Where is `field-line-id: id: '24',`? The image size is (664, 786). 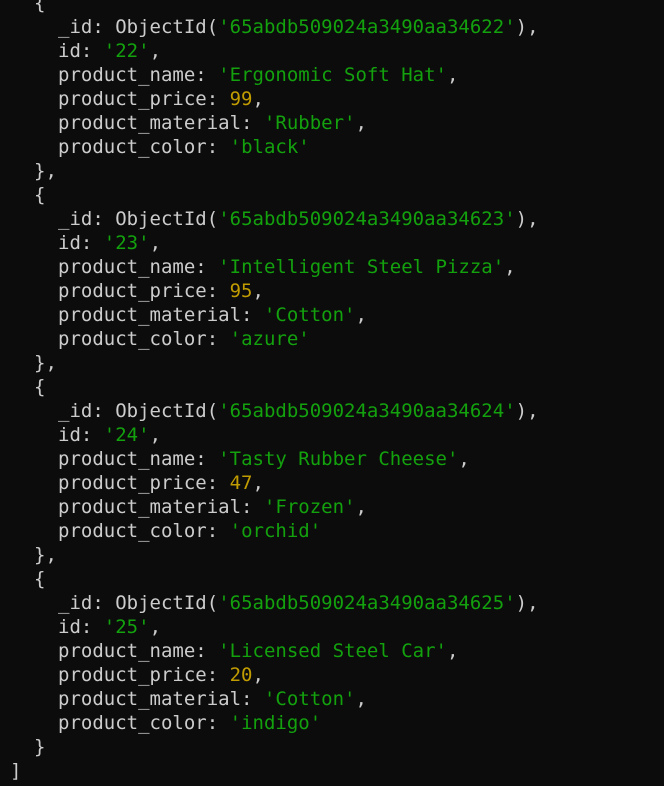 field-line-id: id: '24', is located at coordinates (332, 435).